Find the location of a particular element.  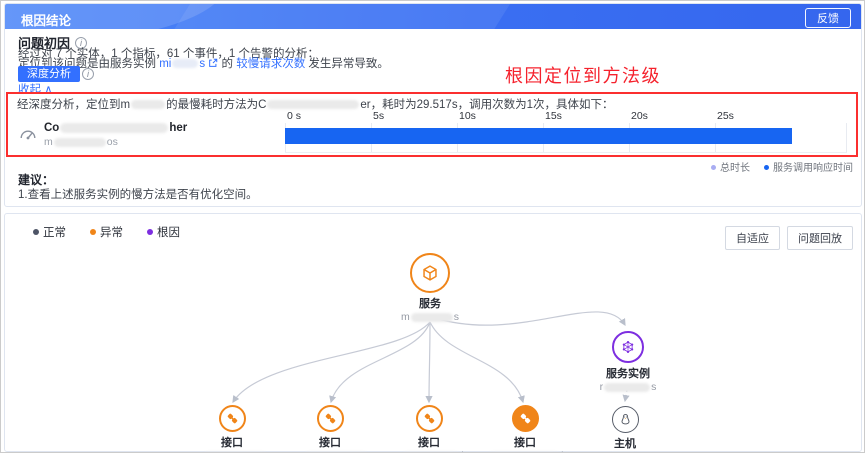

duration-bar is located at coordinates (539, 136).